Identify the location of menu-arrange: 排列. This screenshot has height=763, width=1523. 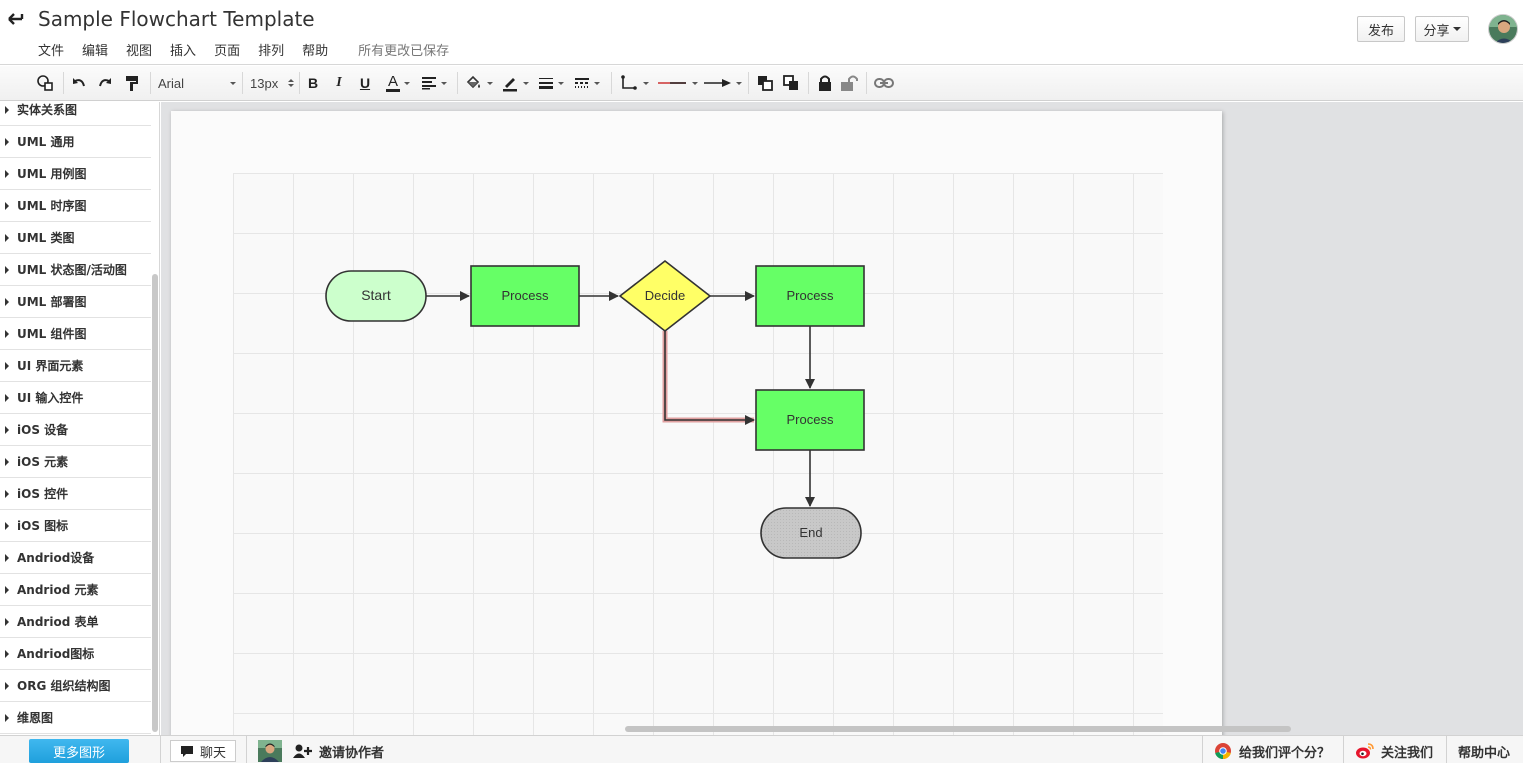
(271, 49).